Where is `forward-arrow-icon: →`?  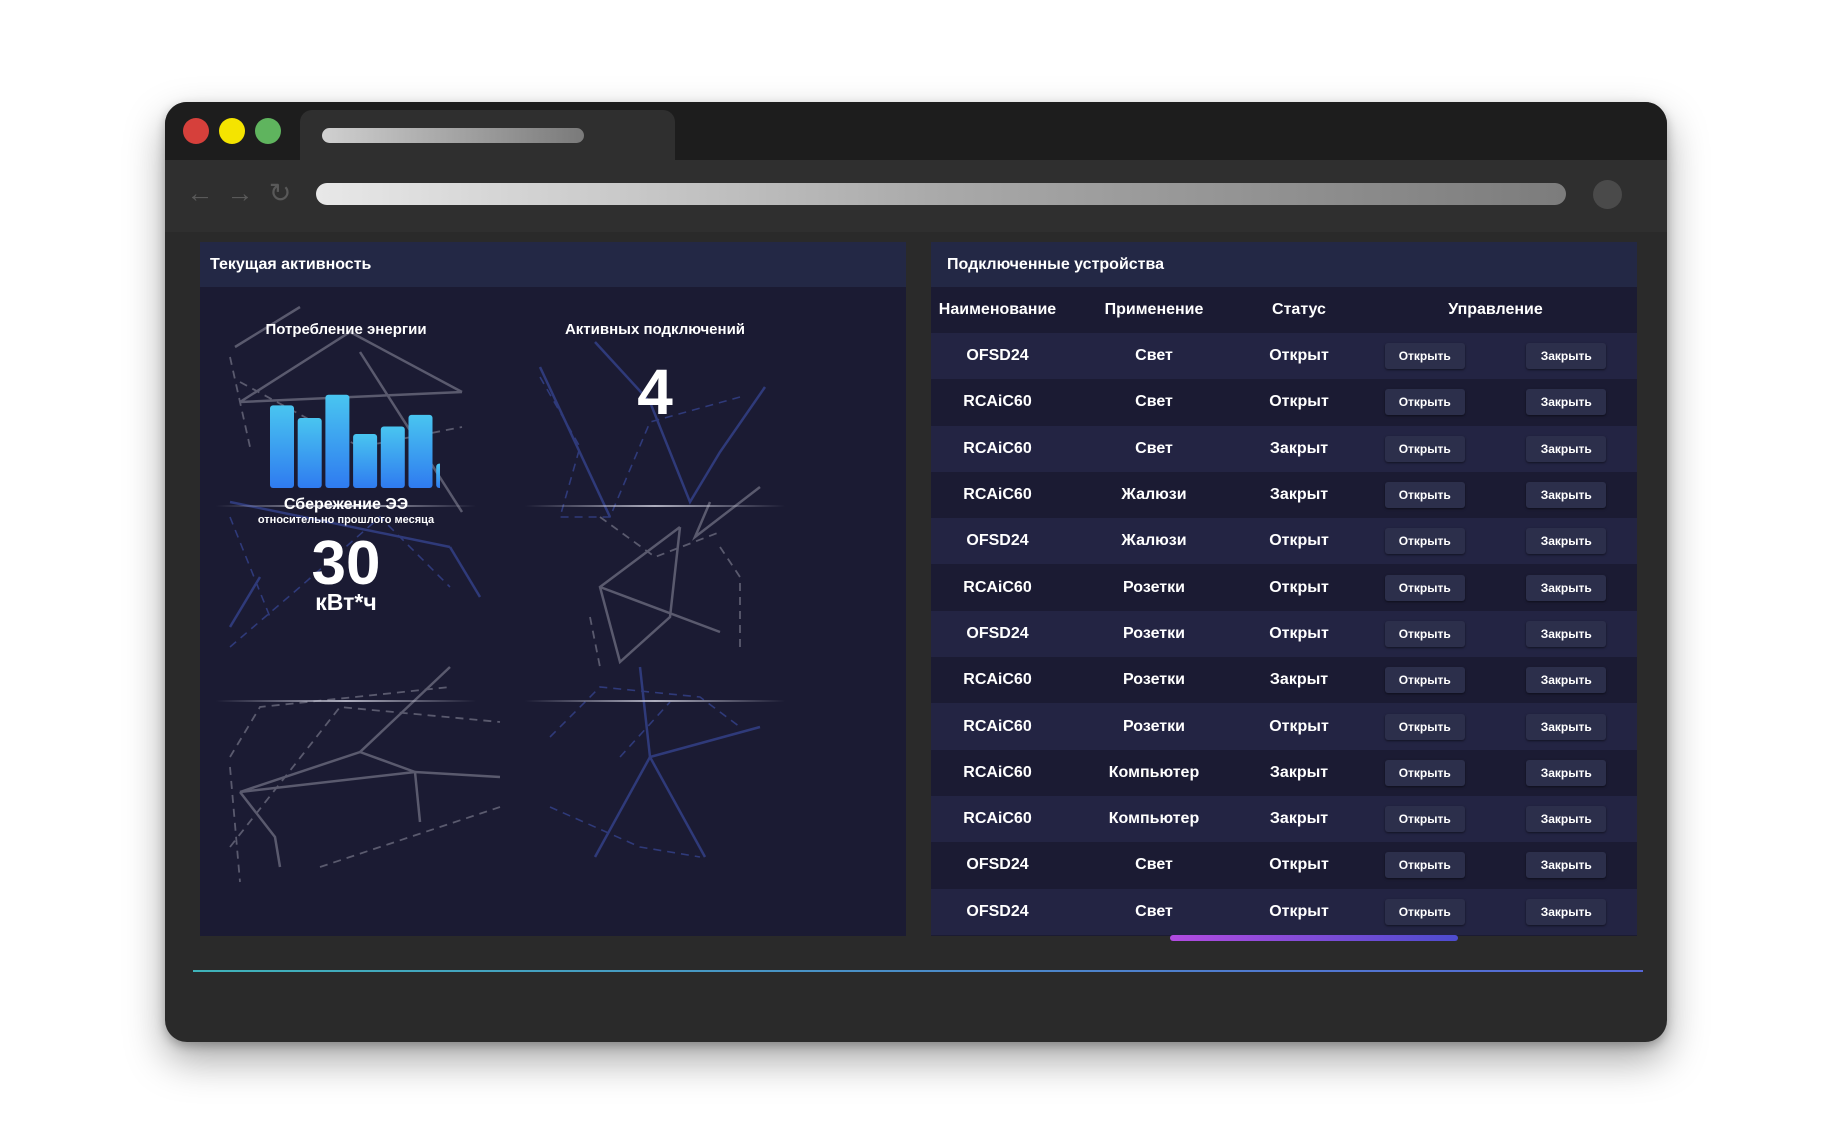 forward-arrow-icon: → is located at coordinates (240, 193).